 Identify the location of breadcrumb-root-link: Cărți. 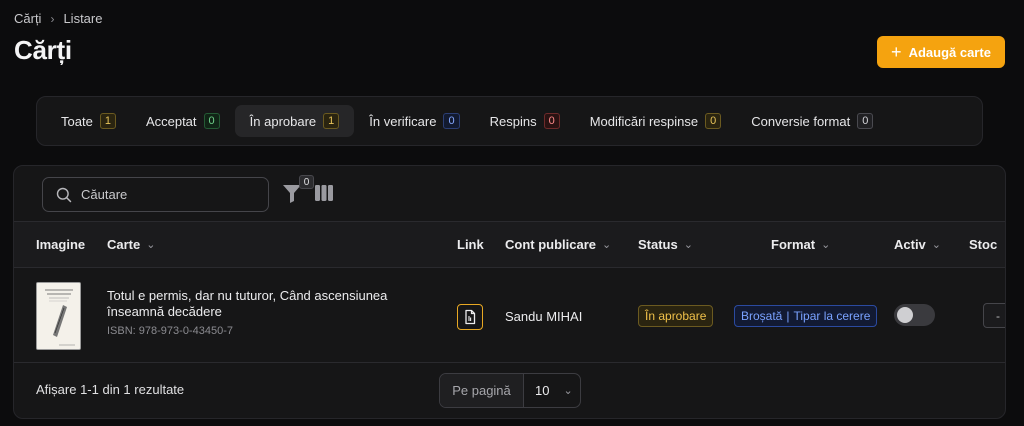
(27, 18).